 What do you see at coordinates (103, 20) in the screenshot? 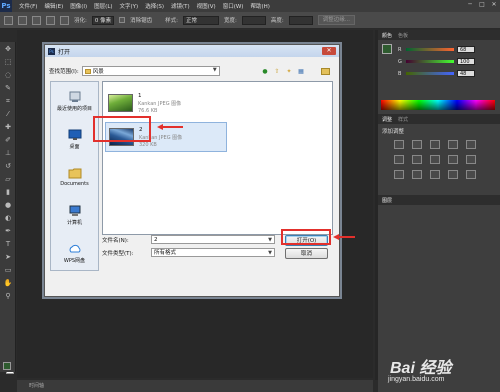
I see `feather-input: 0 像素` at bounding box center [103, 20].